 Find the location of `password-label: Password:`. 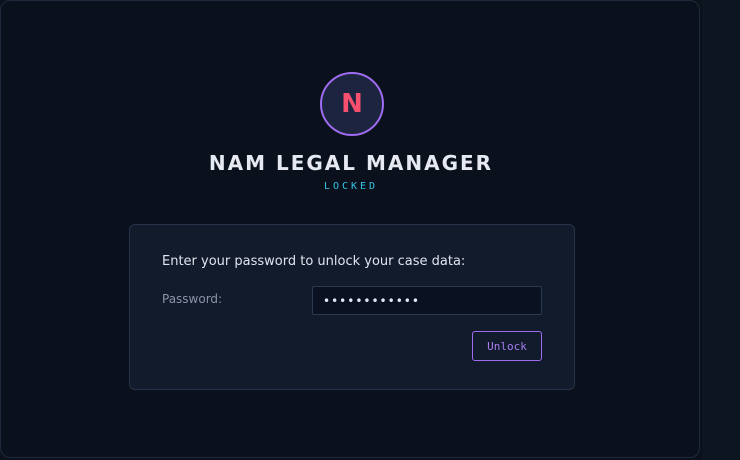

password-label: Password: is located at coordinates (192, 299).